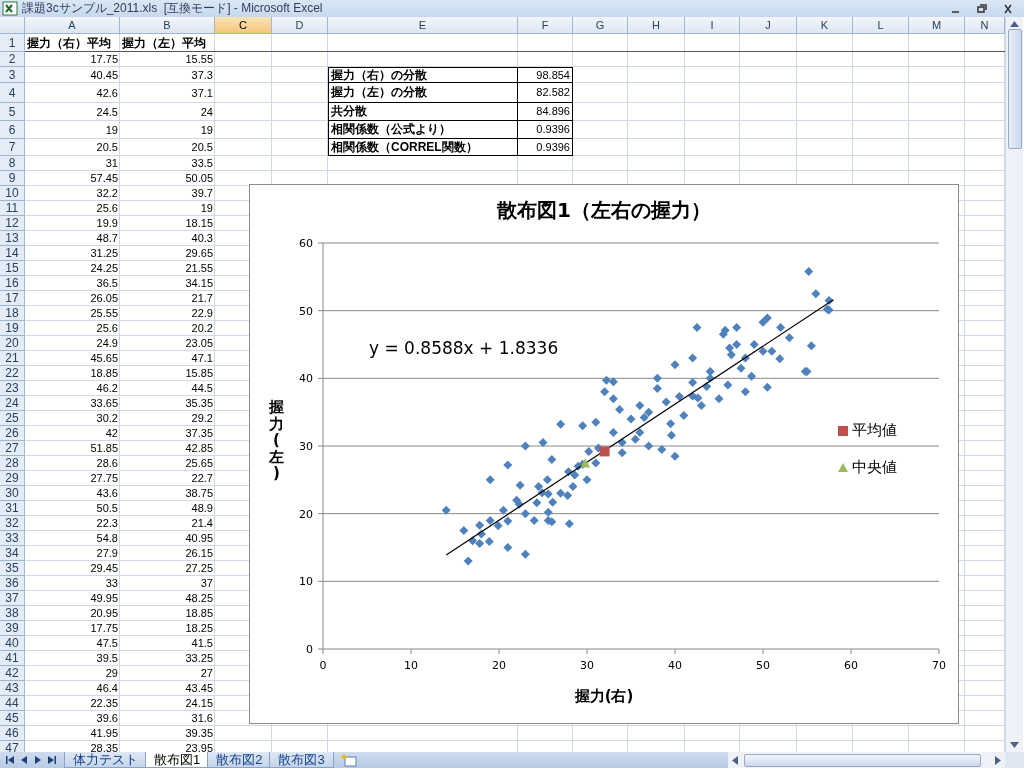 This screenshot has width=1024, height=768. Describe the element at coordinates (12, 93) in the screenshot. I see `row-number: 4` at that location.